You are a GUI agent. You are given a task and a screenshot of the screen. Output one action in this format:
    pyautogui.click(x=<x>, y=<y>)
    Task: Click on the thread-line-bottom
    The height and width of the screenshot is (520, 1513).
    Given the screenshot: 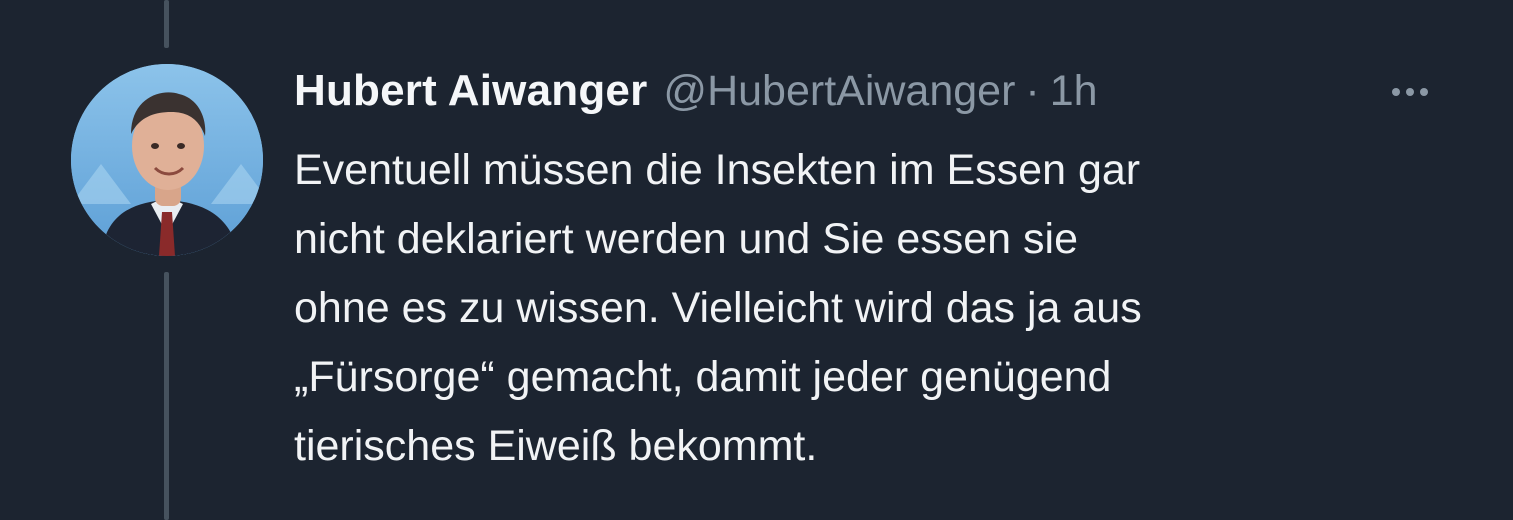 What is the action you would take?
    pyautogui.click(x=166, y=396)
    